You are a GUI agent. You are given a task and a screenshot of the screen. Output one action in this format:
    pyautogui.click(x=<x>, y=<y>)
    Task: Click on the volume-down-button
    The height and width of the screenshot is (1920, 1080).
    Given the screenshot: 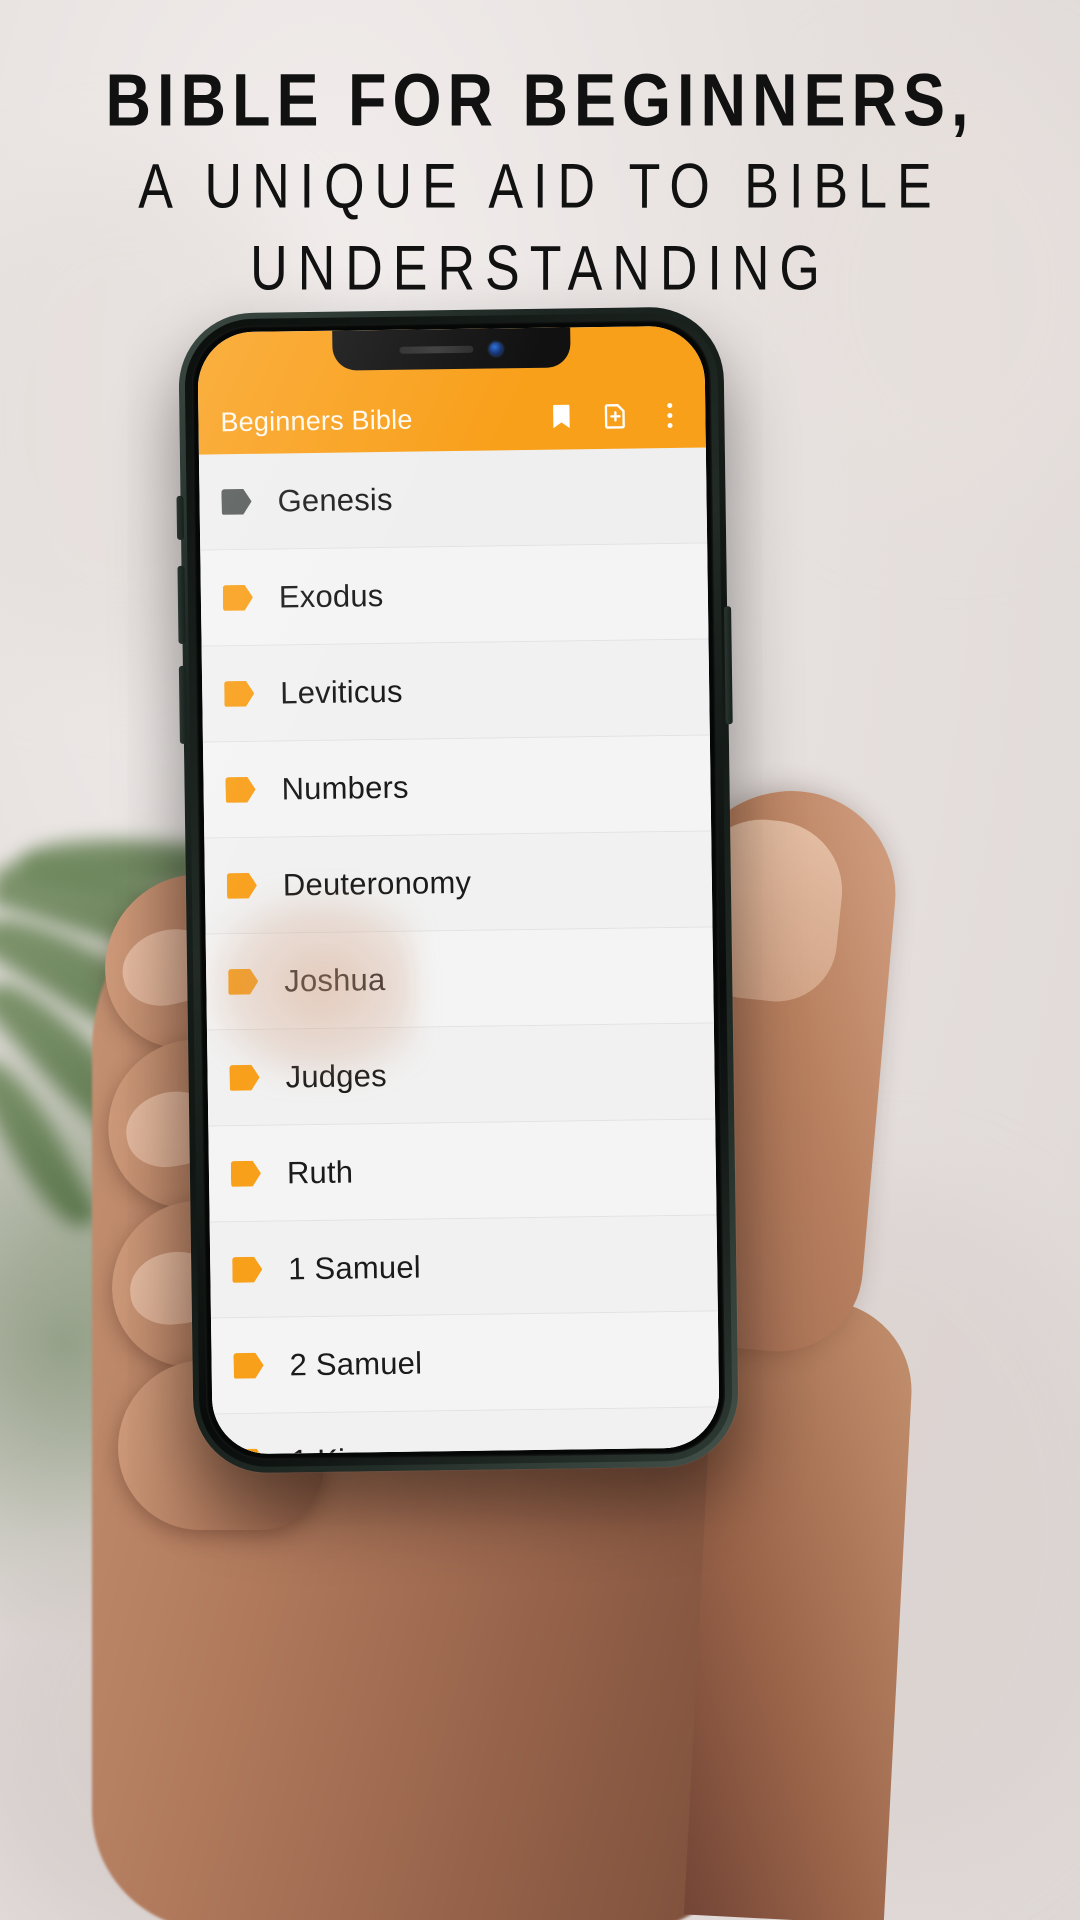 What is the action you would take?
    pyautogui.click(x=182, y=704)
    